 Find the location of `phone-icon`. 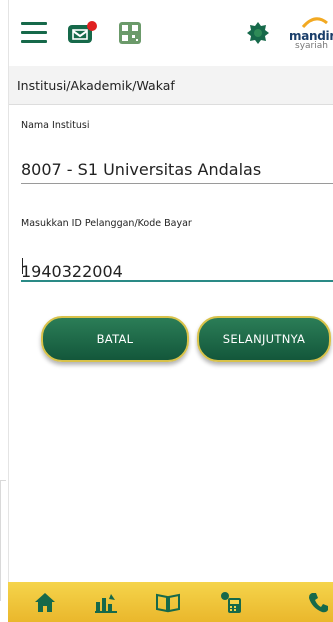

phone-icon is located at coordinates (319, 602).